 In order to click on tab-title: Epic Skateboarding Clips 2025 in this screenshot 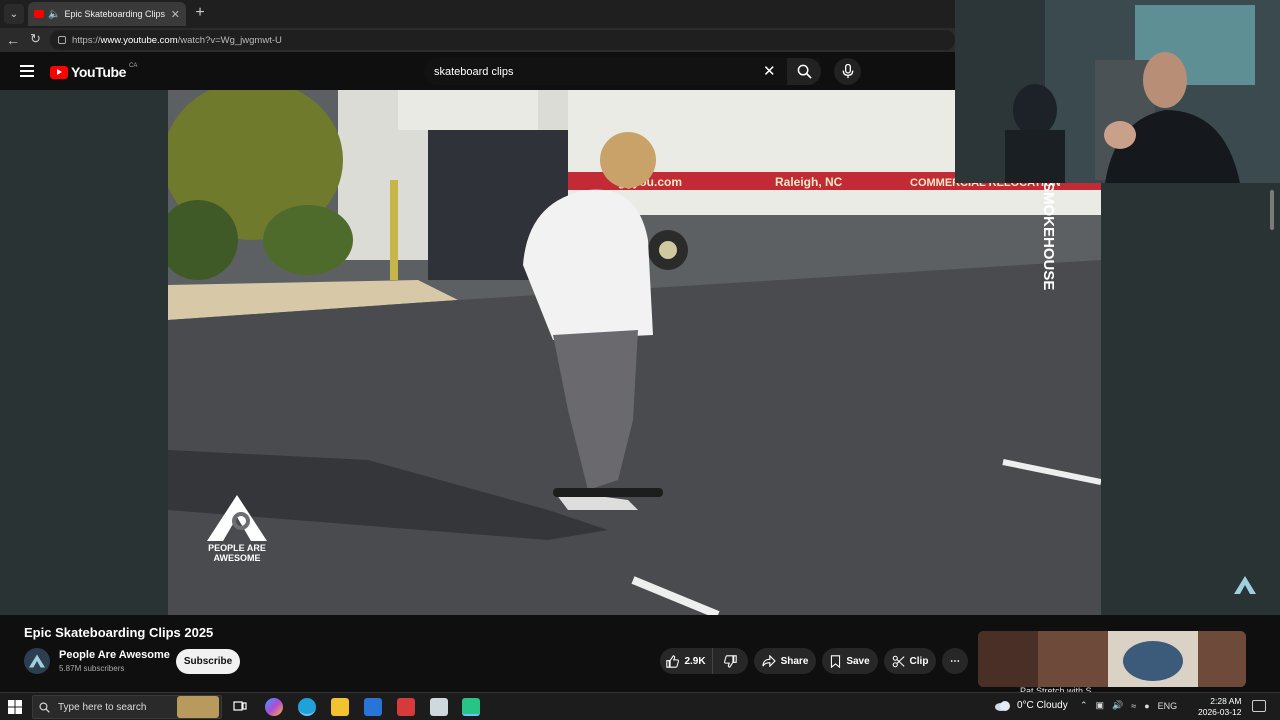, I will do `click(115, 14)`.